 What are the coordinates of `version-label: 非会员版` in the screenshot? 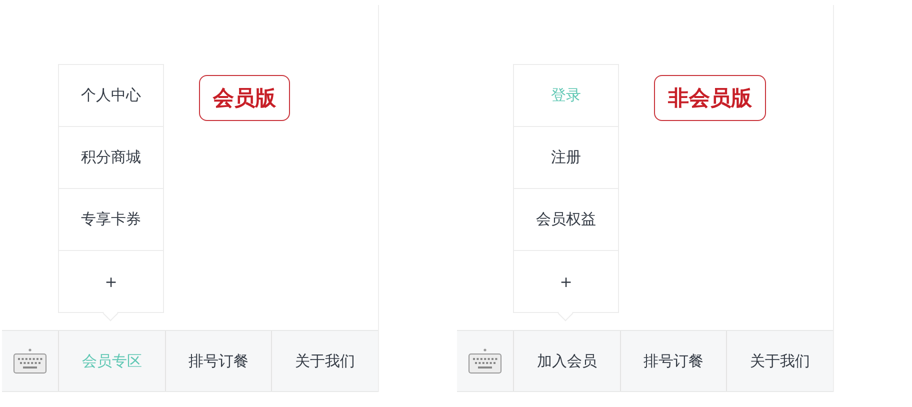 It's located at (710, 98).